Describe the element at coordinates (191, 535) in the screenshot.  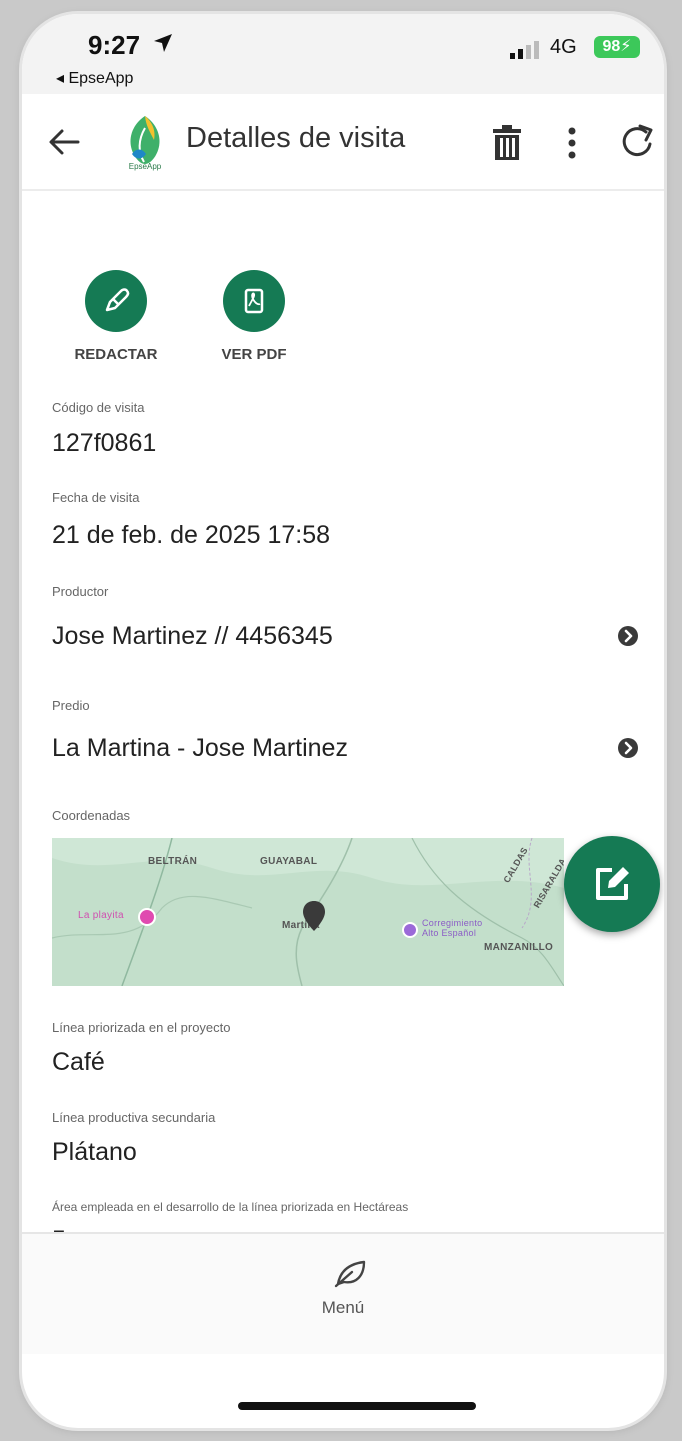
I see `fecha-value: 21 de feb. de 2025 17:58` at that location.